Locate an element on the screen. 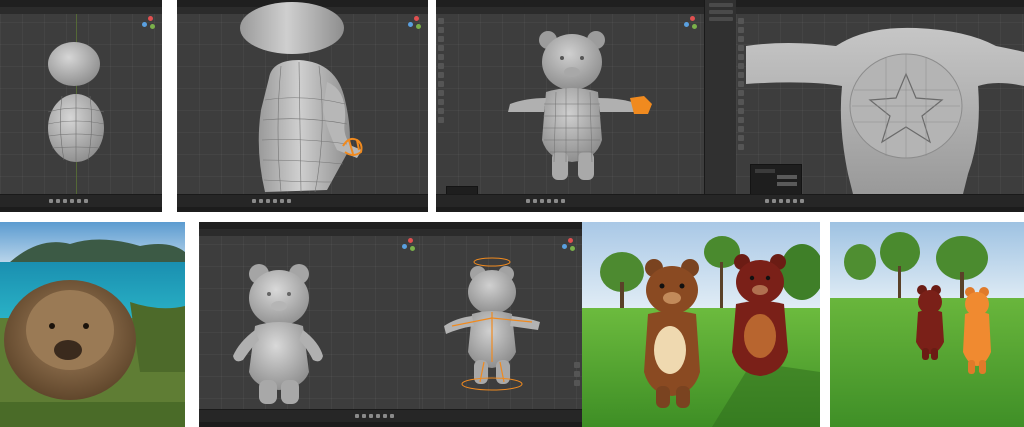 This screenshot has height=427, width=1024. wombat-reference-photo is located at coordinates (92, 324).